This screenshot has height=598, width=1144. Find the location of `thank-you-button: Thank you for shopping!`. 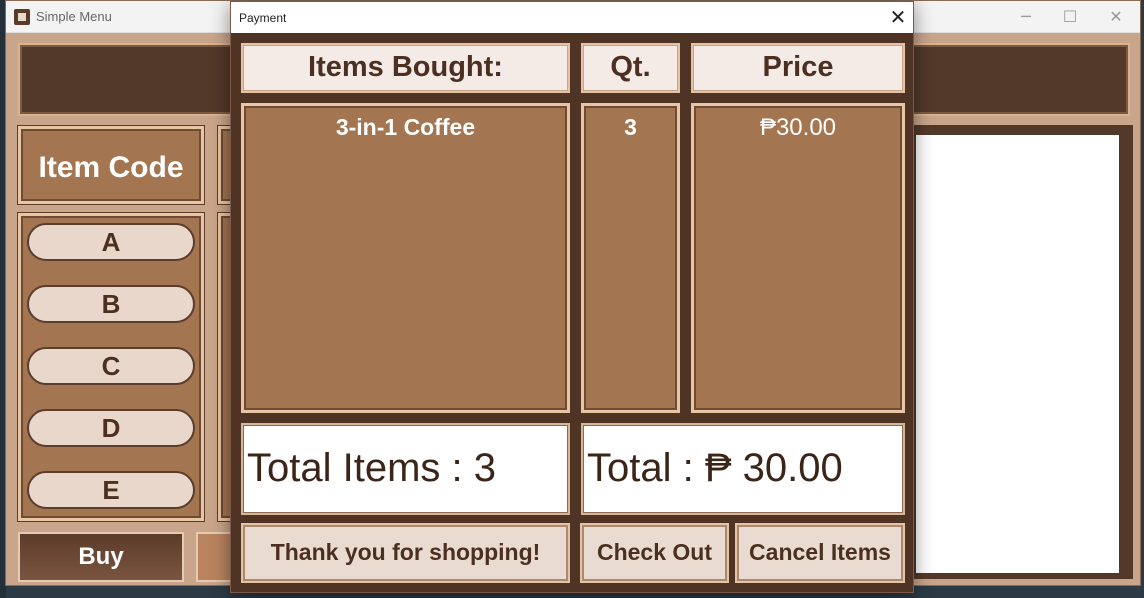

thank-you-button: Thank you for shopping! is located at coordinates (405, 553).